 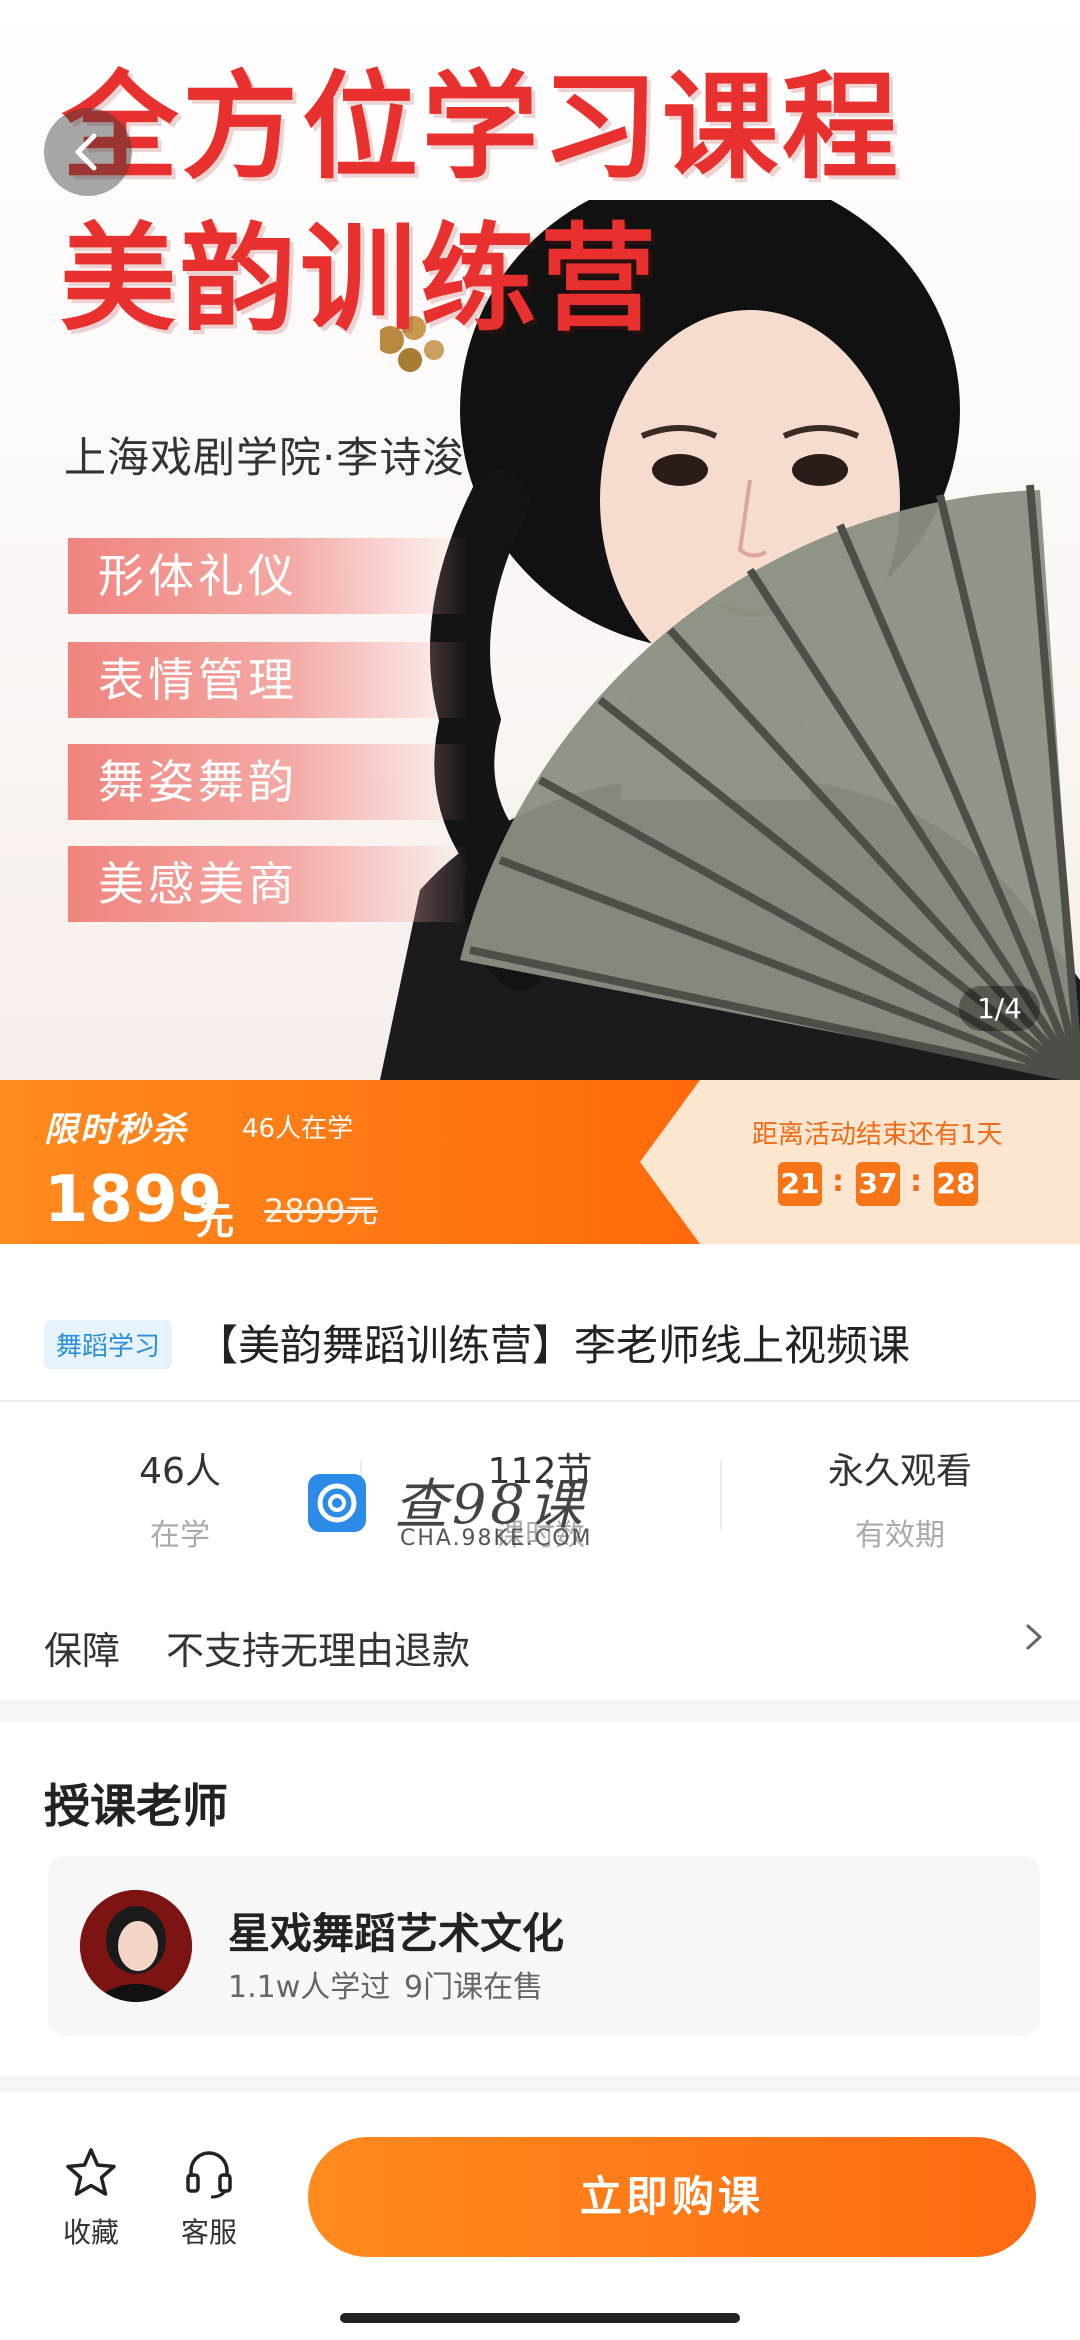 I want to click on star-icon, so click(x=91, y=2172).